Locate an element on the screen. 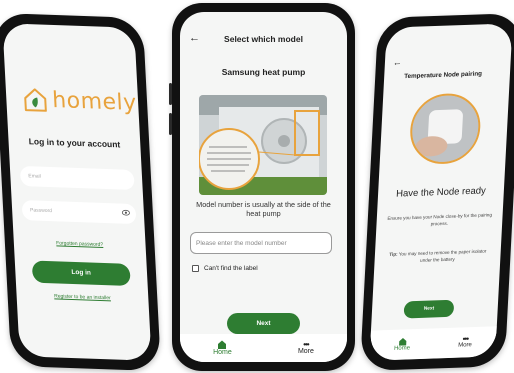  subtitle: Samsung heat pump is located at coordinates (263, 72).